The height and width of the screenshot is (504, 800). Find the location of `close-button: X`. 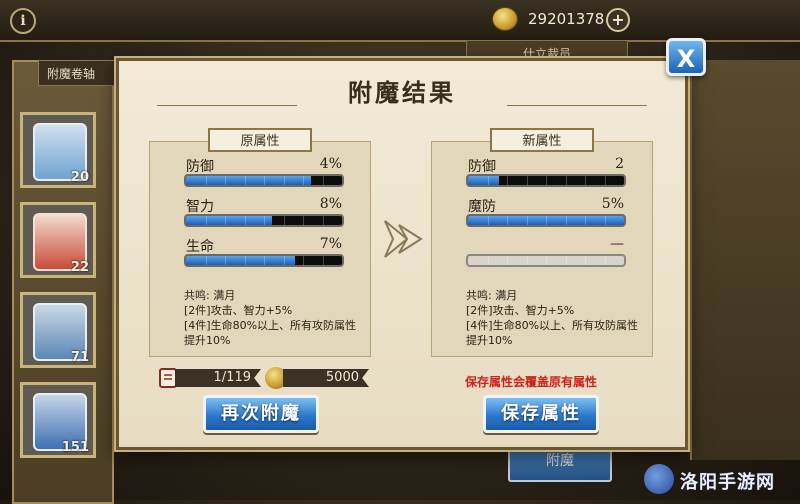

close-button: X is located at coordinates (686, 57).